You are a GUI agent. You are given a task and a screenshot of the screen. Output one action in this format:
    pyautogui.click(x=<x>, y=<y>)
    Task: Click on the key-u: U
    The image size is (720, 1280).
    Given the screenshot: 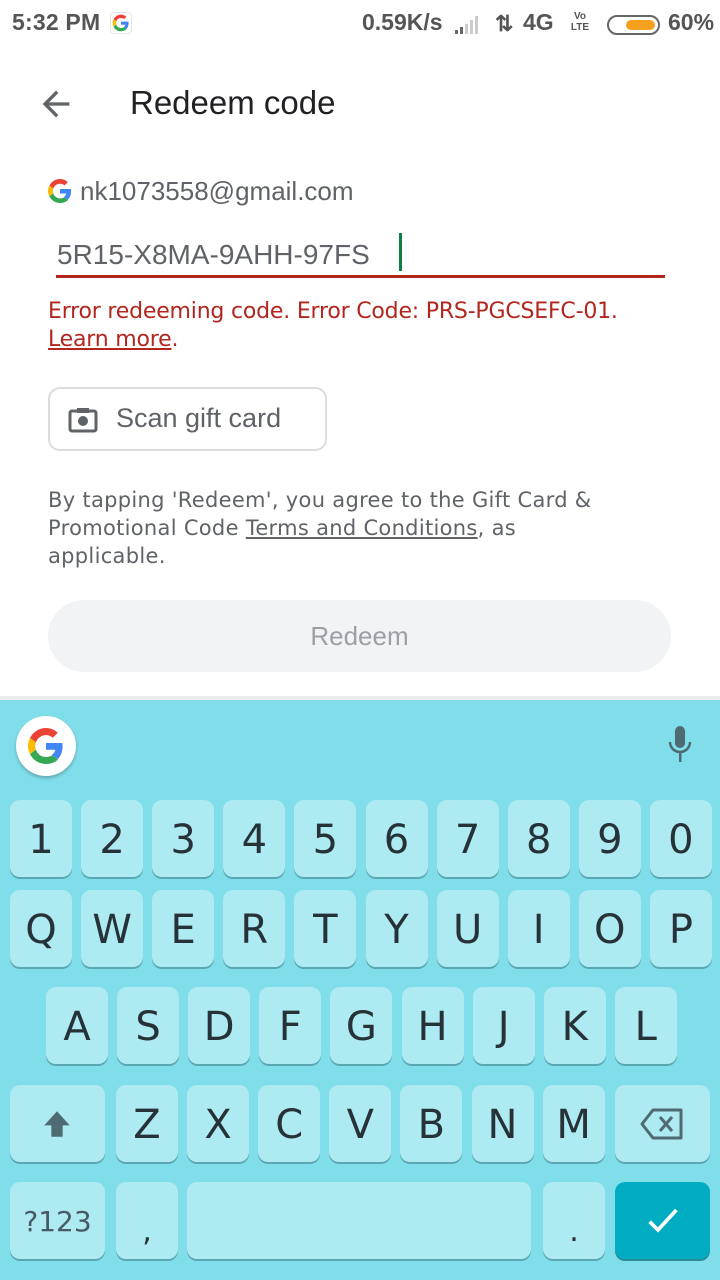 What is the action you would take?
    pyautogui.click(x=467, y=928)
    